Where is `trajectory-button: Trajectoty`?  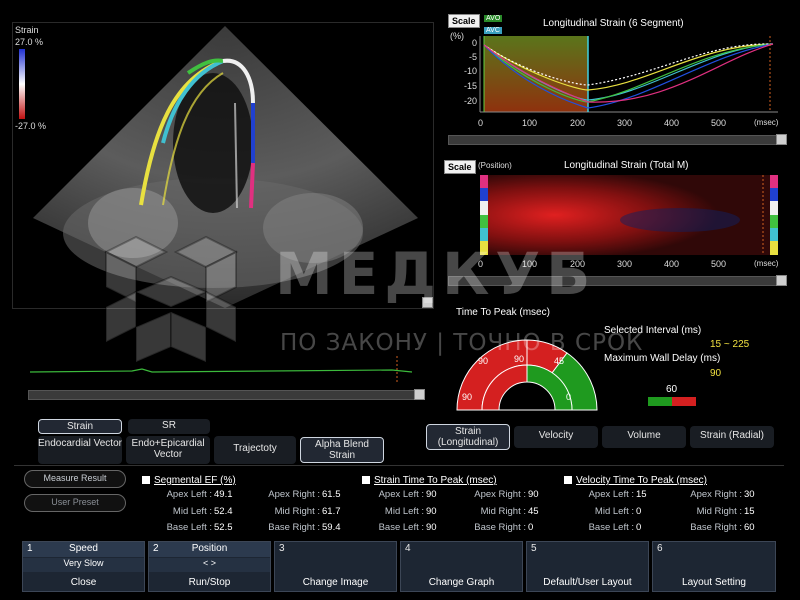 trajectory-button: Trajectoty is located at coordinates (255, 450).